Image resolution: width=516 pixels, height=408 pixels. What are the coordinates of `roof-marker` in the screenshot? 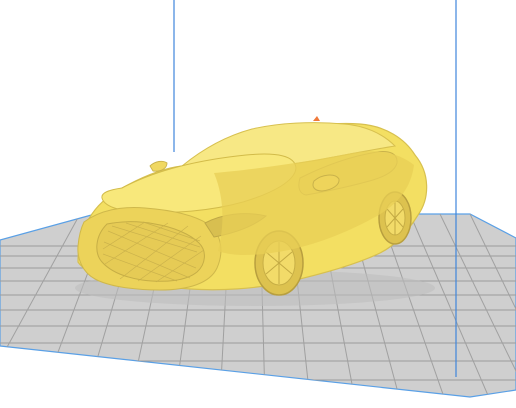 It's located at (316, 118).